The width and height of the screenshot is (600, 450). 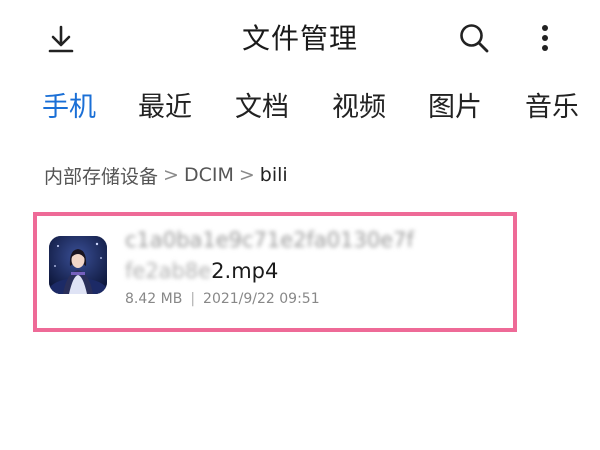 I want to click on more-vertical-icon, so click(x=545, y=38).